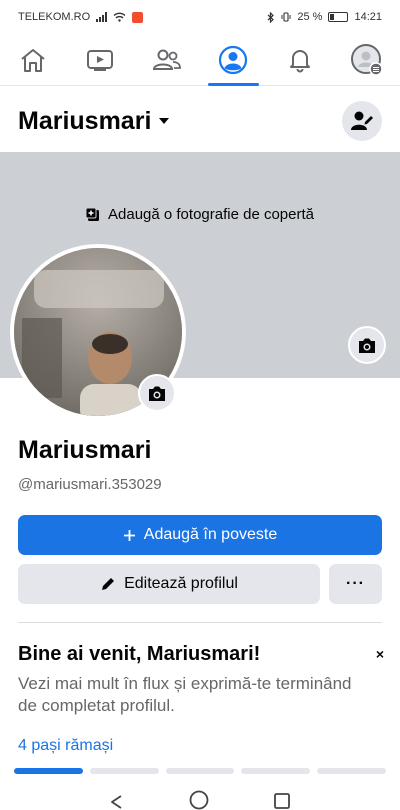 This screenshot has width=400, height=810. What do you see at coordinates (200, 121) in the screenshot?
I see `profile-header: Mariusmari` at bounding box center [200, 121].